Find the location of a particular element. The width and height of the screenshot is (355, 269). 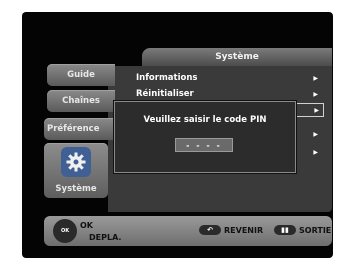

tab-label: Système is located at coordinates (76, 189).